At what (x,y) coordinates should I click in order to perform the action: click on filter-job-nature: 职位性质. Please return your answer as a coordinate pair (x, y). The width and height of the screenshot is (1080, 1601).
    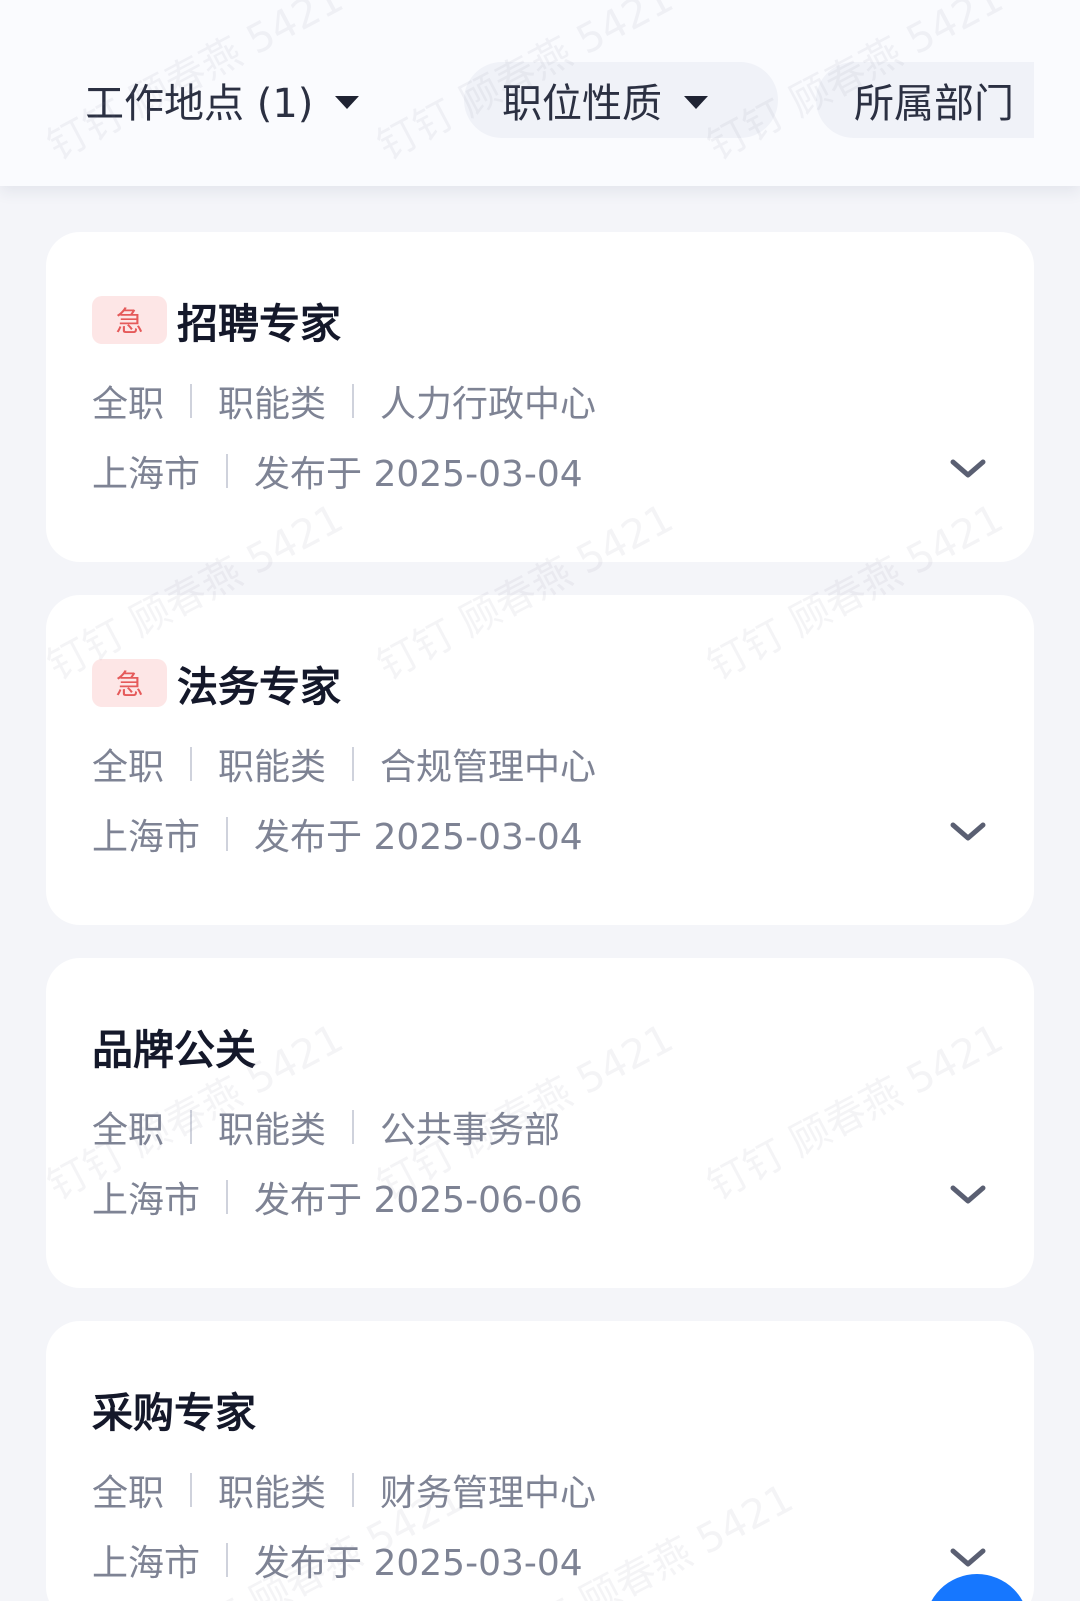
    Looking at the image, I should click on (621, 100).